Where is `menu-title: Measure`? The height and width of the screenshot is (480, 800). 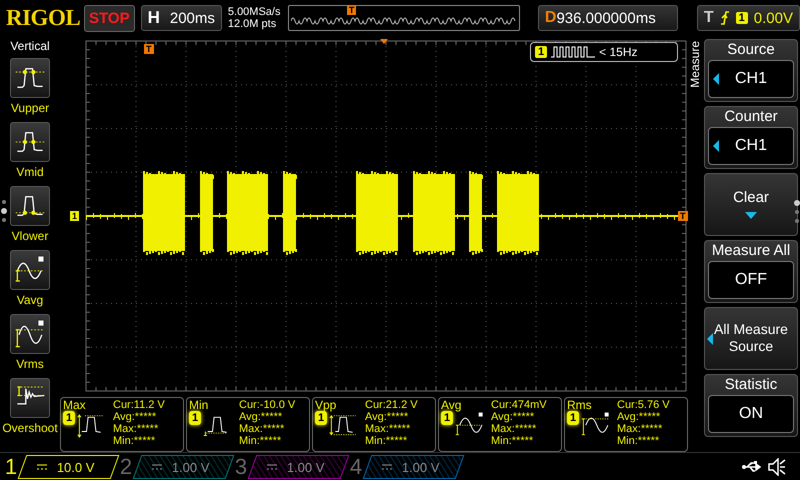
menu-title: Measure is located at coordinates (695, 64).